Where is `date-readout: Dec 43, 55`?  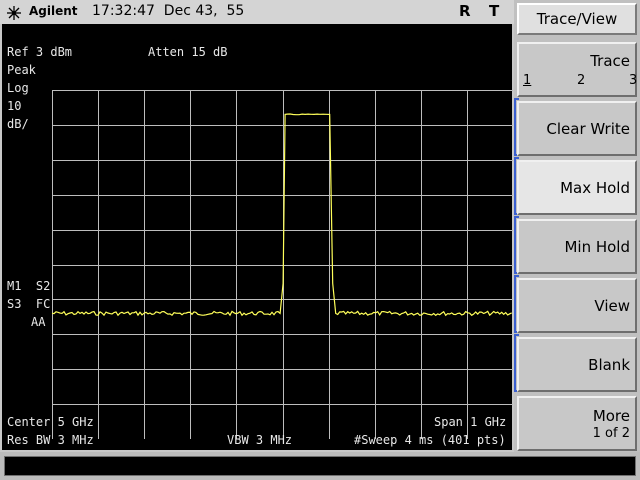 date-readout: Dec 43, 55 is located at coordinates (204, 11).